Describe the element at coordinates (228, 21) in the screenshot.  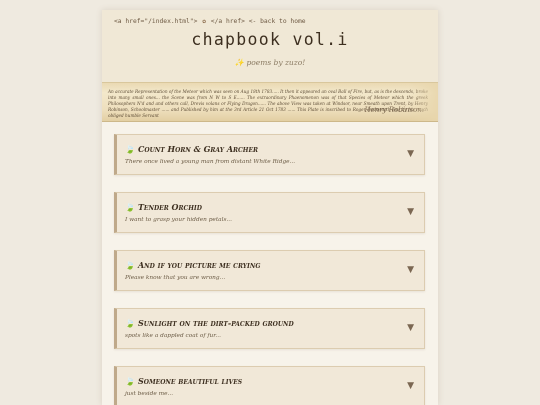
I see `nav-close-tag: </a href>` at that location.